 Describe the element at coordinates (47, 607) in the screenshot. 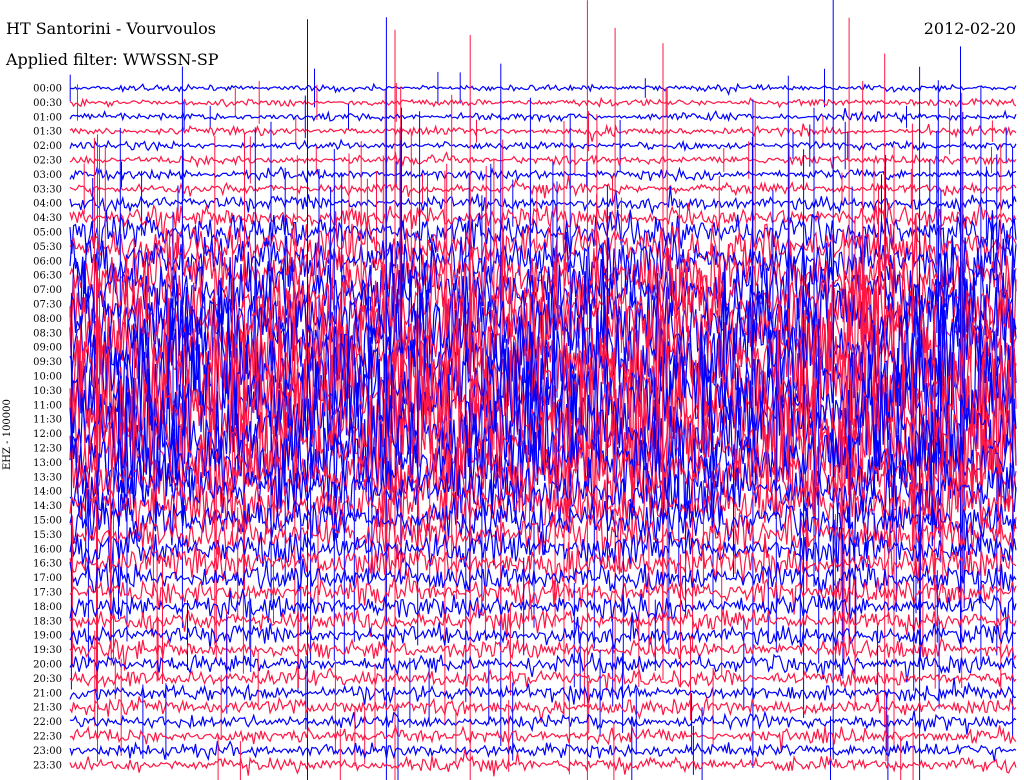

I see `row-time-label: 18:00` at that location.